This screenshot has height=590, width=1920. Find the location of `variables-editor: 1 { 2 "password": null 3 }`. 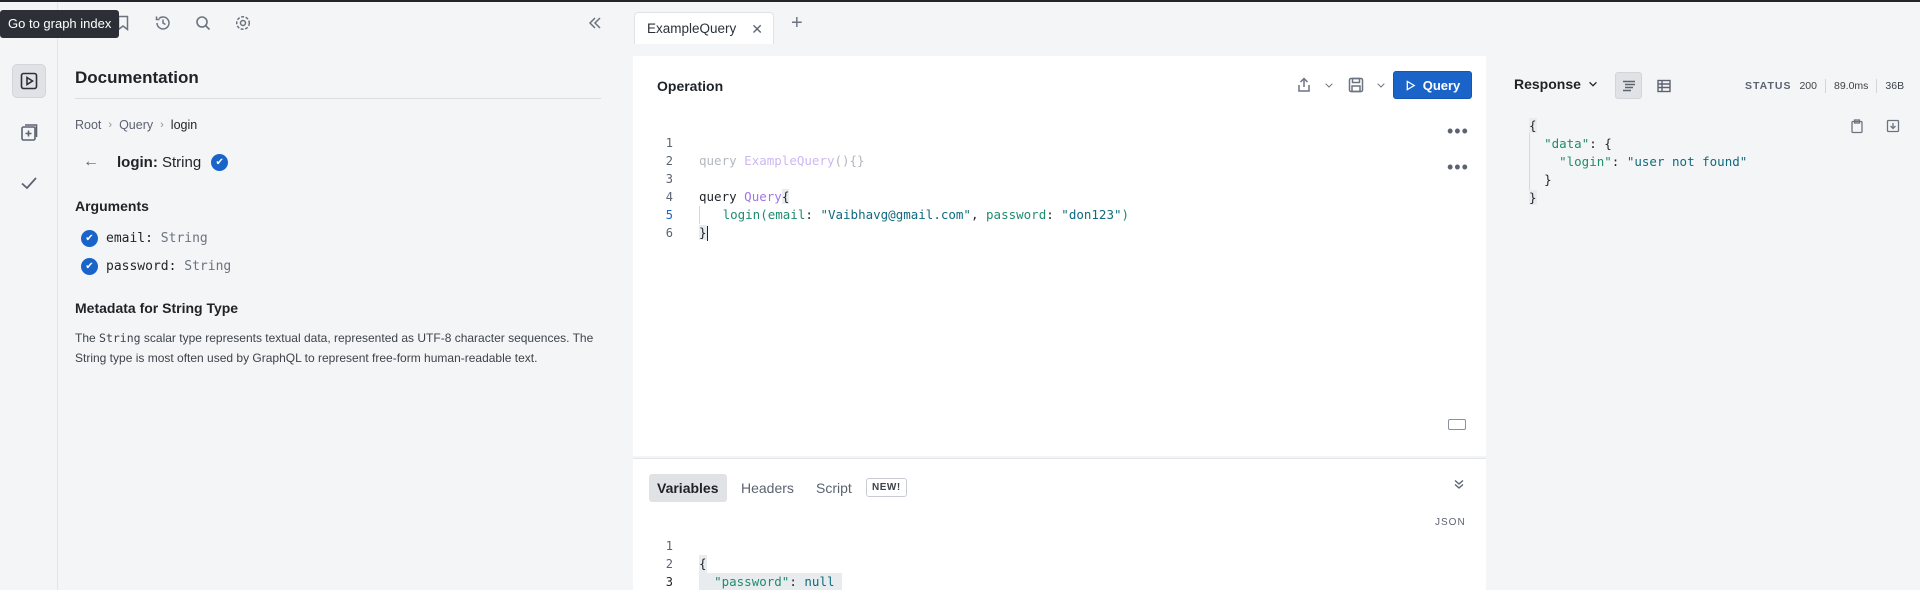

variables-editor: 1 { 2 "password": null 3 } is located at coordinates (1023, 554).